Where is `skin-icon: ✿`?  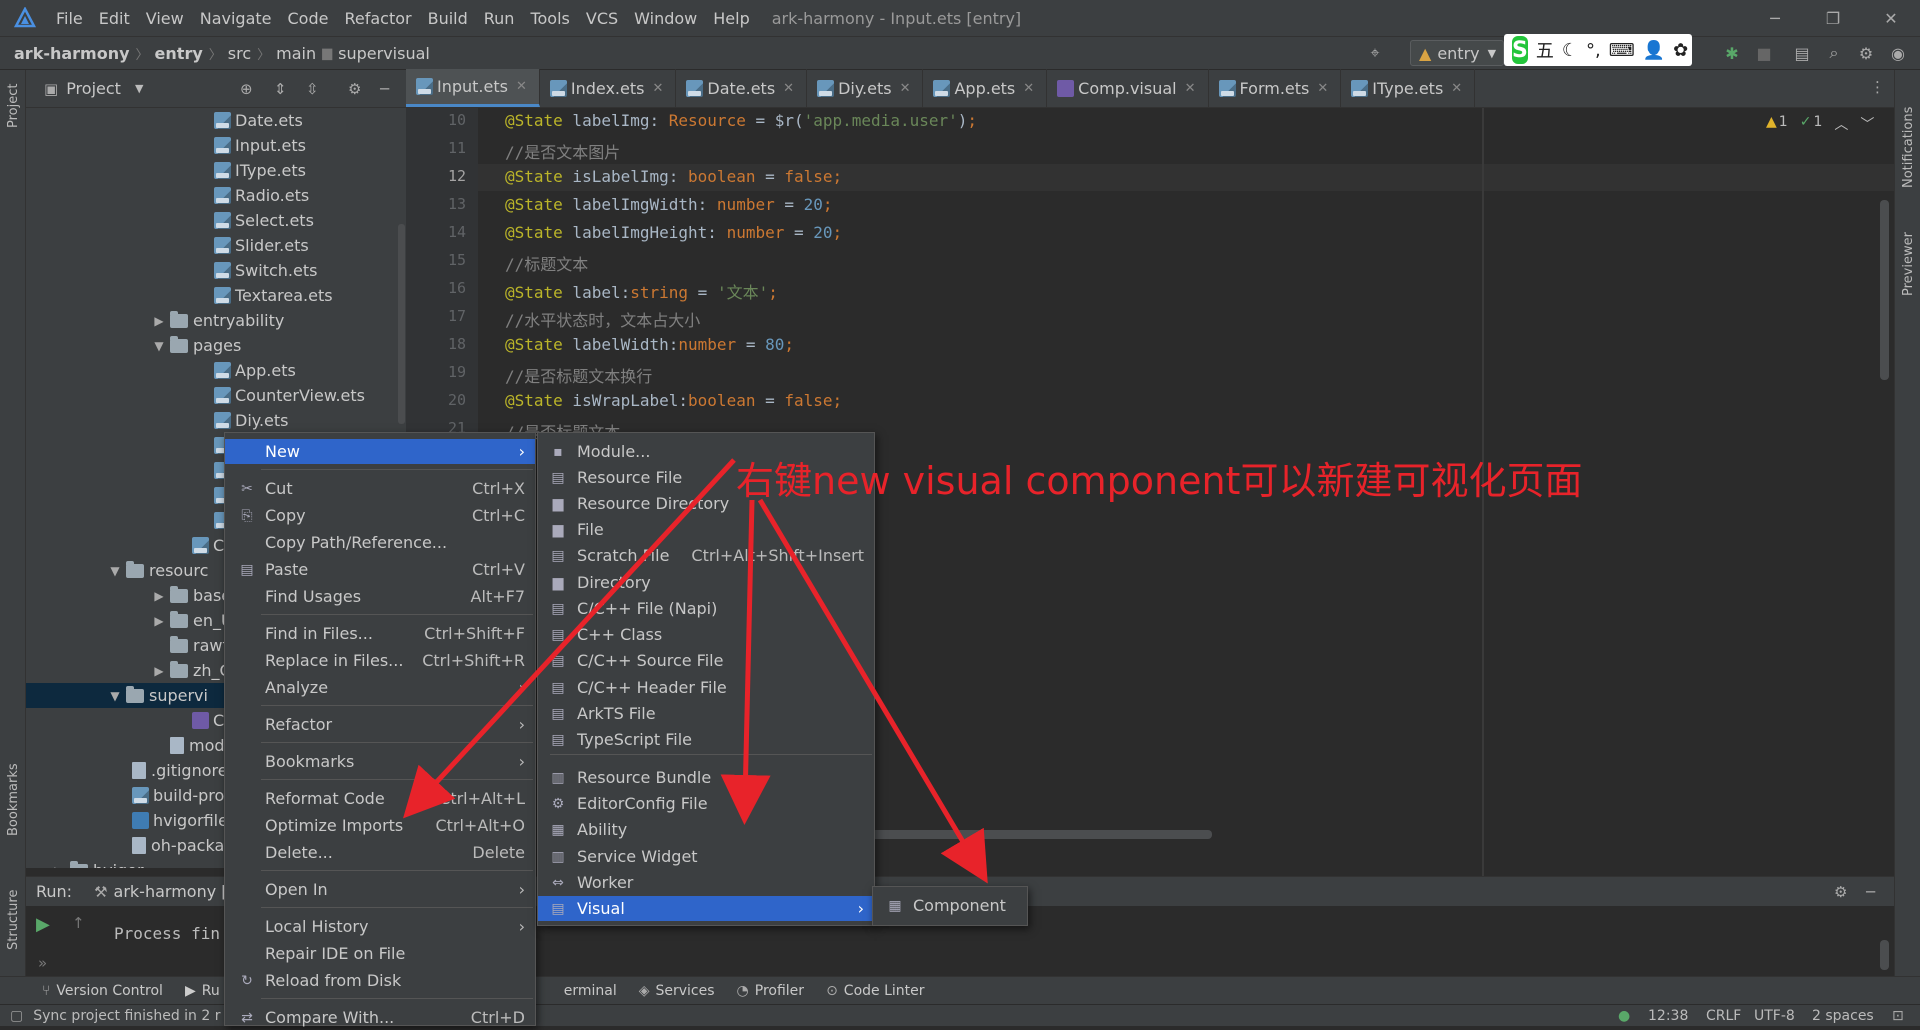
skin-icon: ✿ is located at coordinates (1680, 50).